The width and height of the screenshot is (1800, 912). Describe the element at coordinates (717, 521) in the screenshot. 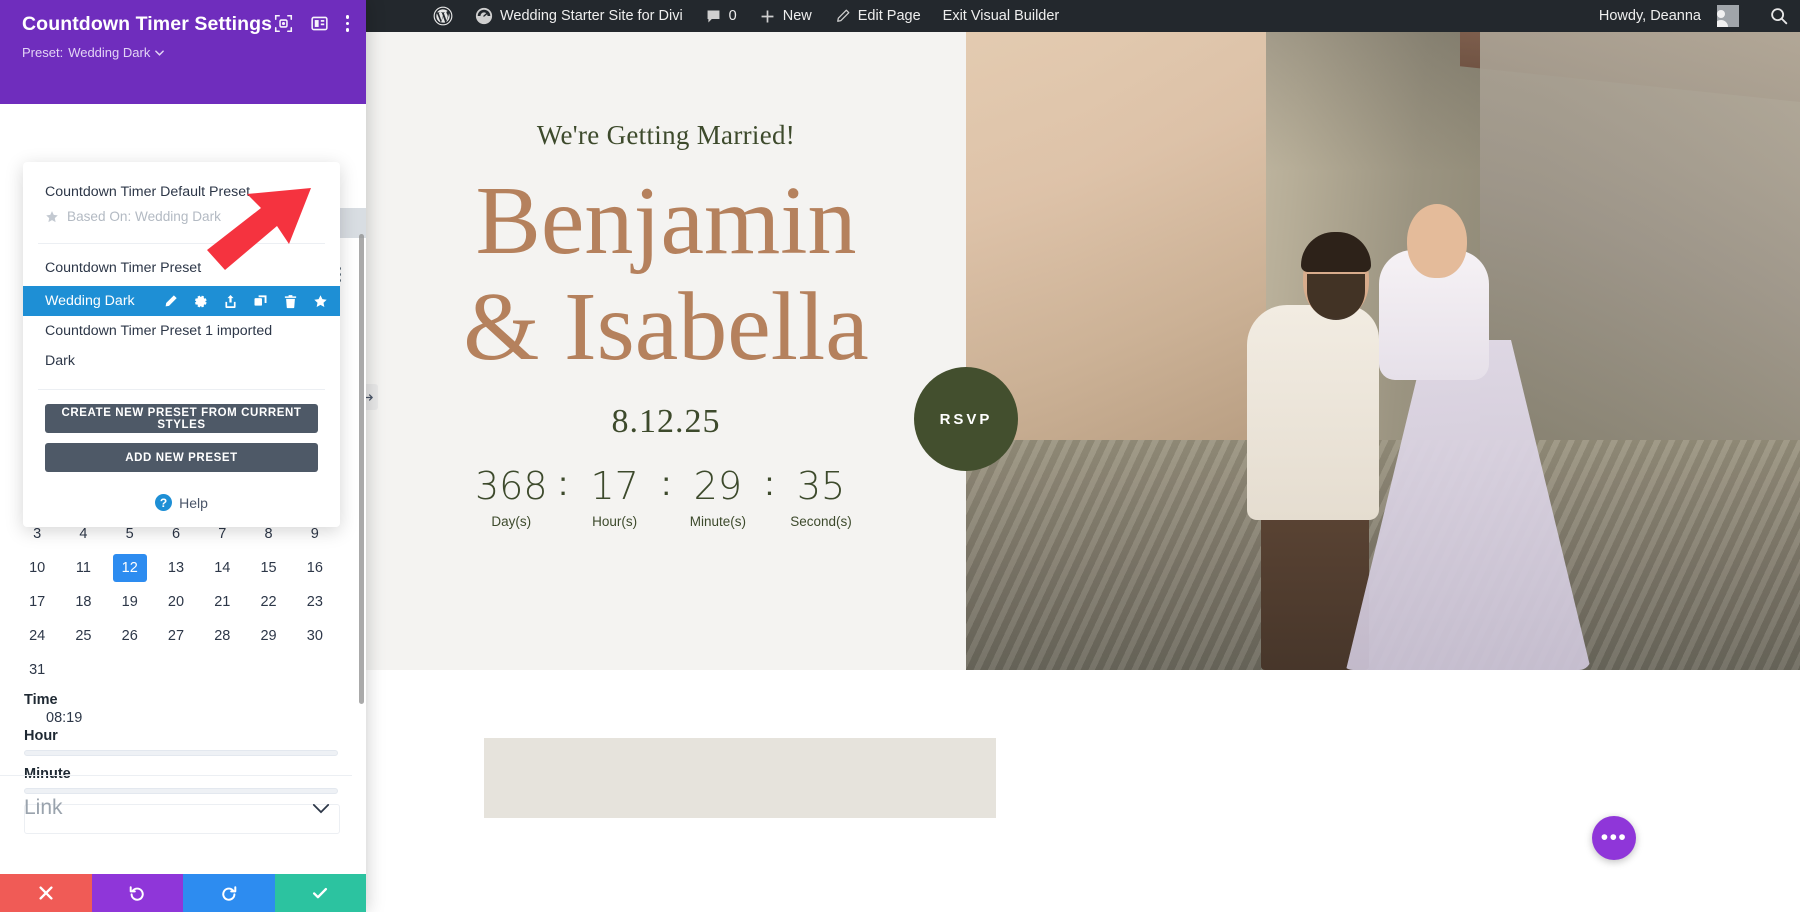

I see `countdown-minutes-label: Minute(s)` at that location.